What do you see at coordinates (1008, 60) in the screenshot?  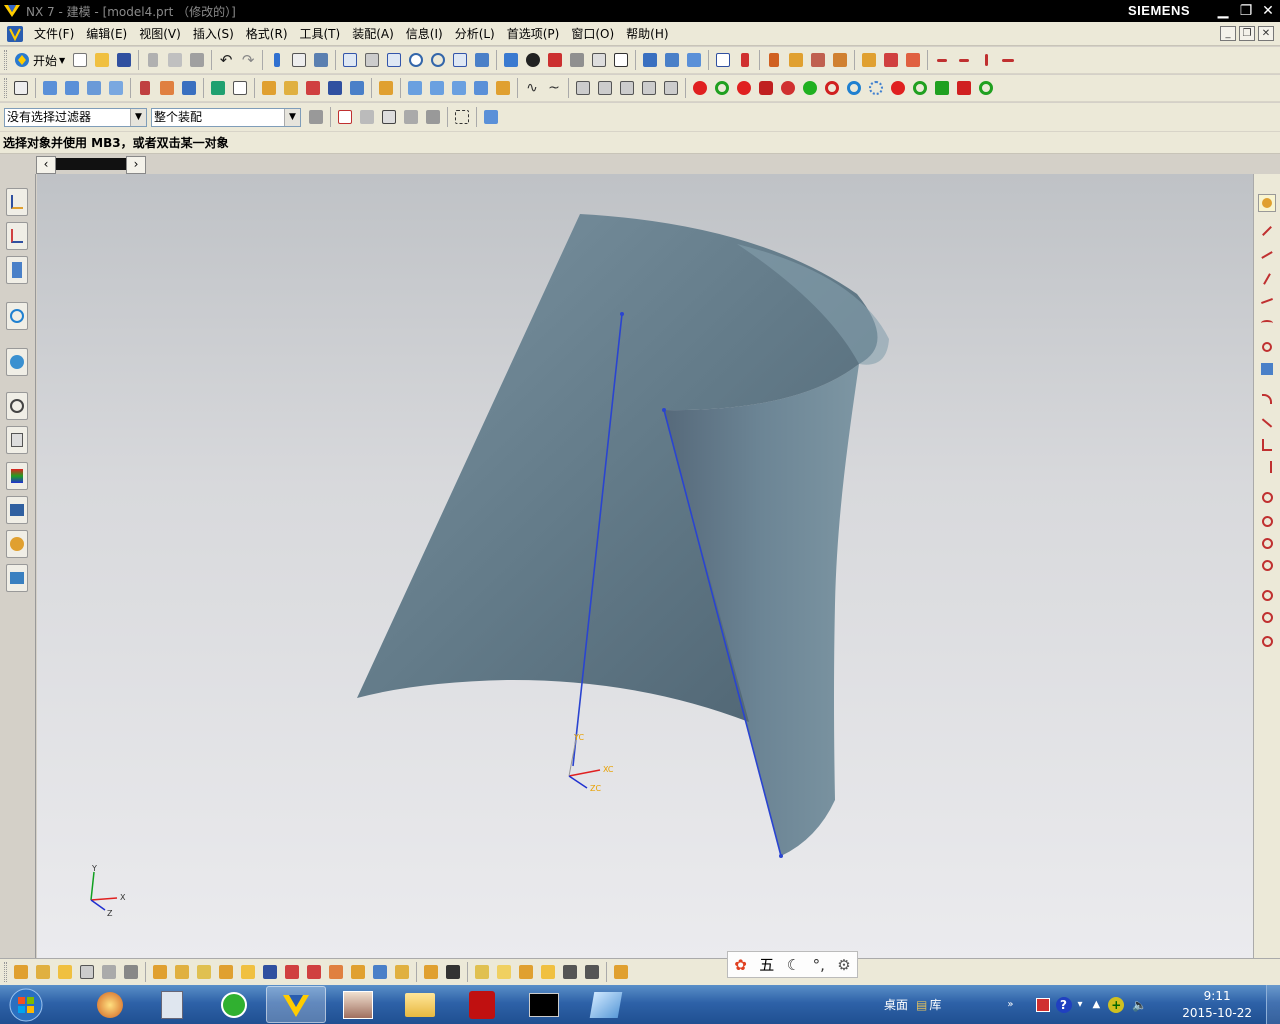 I see `corner-icon` at bounding box center [1008, 60].